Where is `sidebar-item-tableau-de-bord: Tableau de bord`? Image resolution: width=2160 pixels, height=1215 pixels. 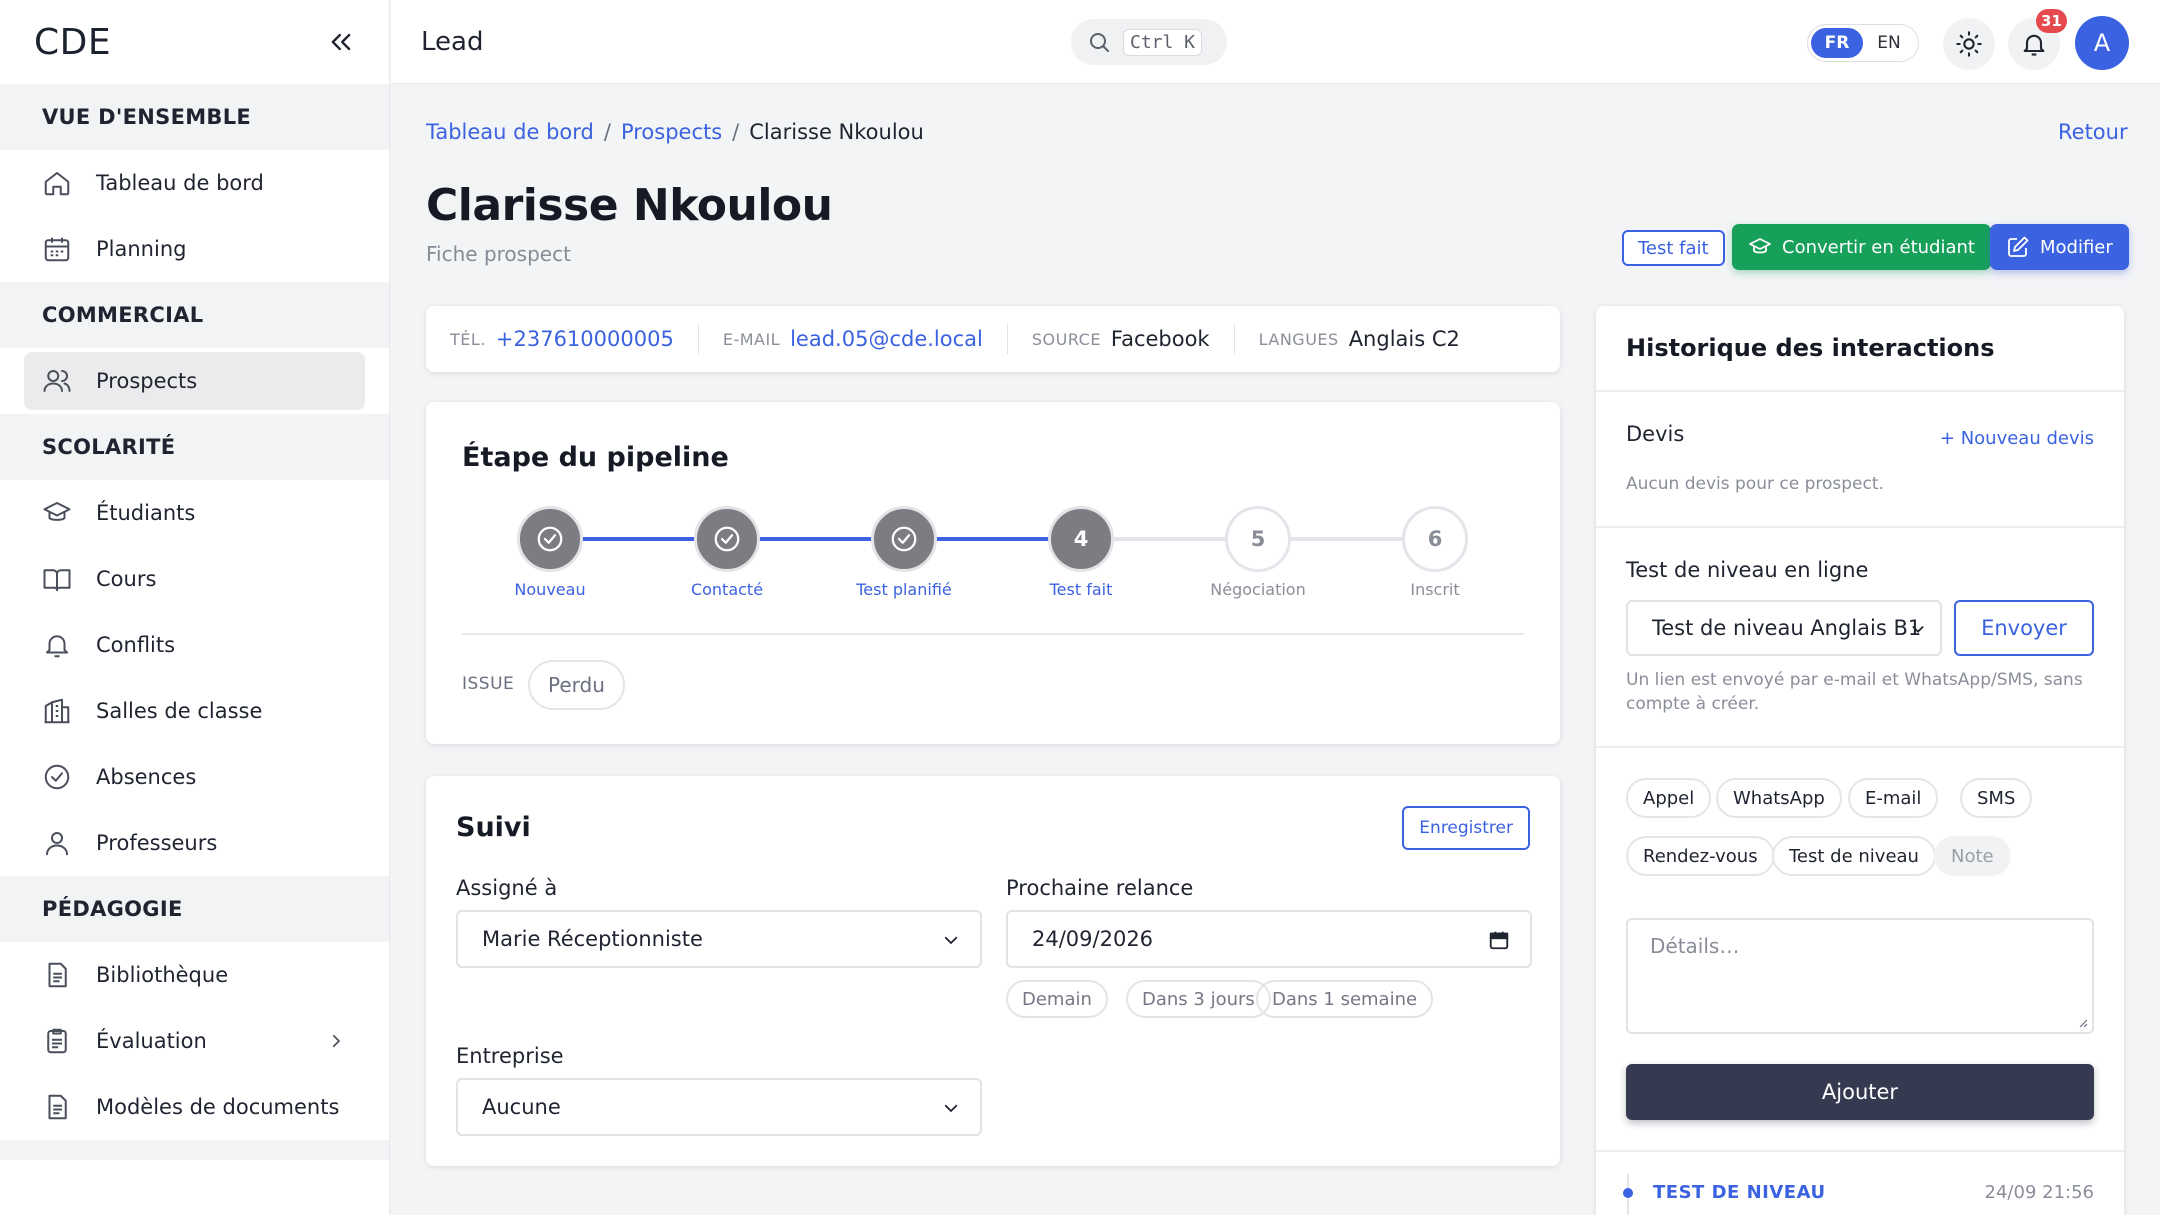
sidebar-item-tableau-de-bord: Tableau de bord is located at coordinates (194, 183).